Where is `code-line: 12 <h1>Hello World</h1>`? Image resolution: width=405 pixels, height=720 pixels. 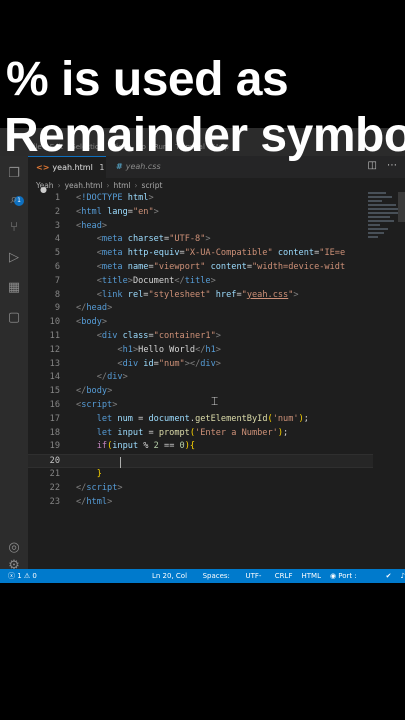 code-line: 12 <h1>Hello World</h1> is located at coordinates (200, 351).